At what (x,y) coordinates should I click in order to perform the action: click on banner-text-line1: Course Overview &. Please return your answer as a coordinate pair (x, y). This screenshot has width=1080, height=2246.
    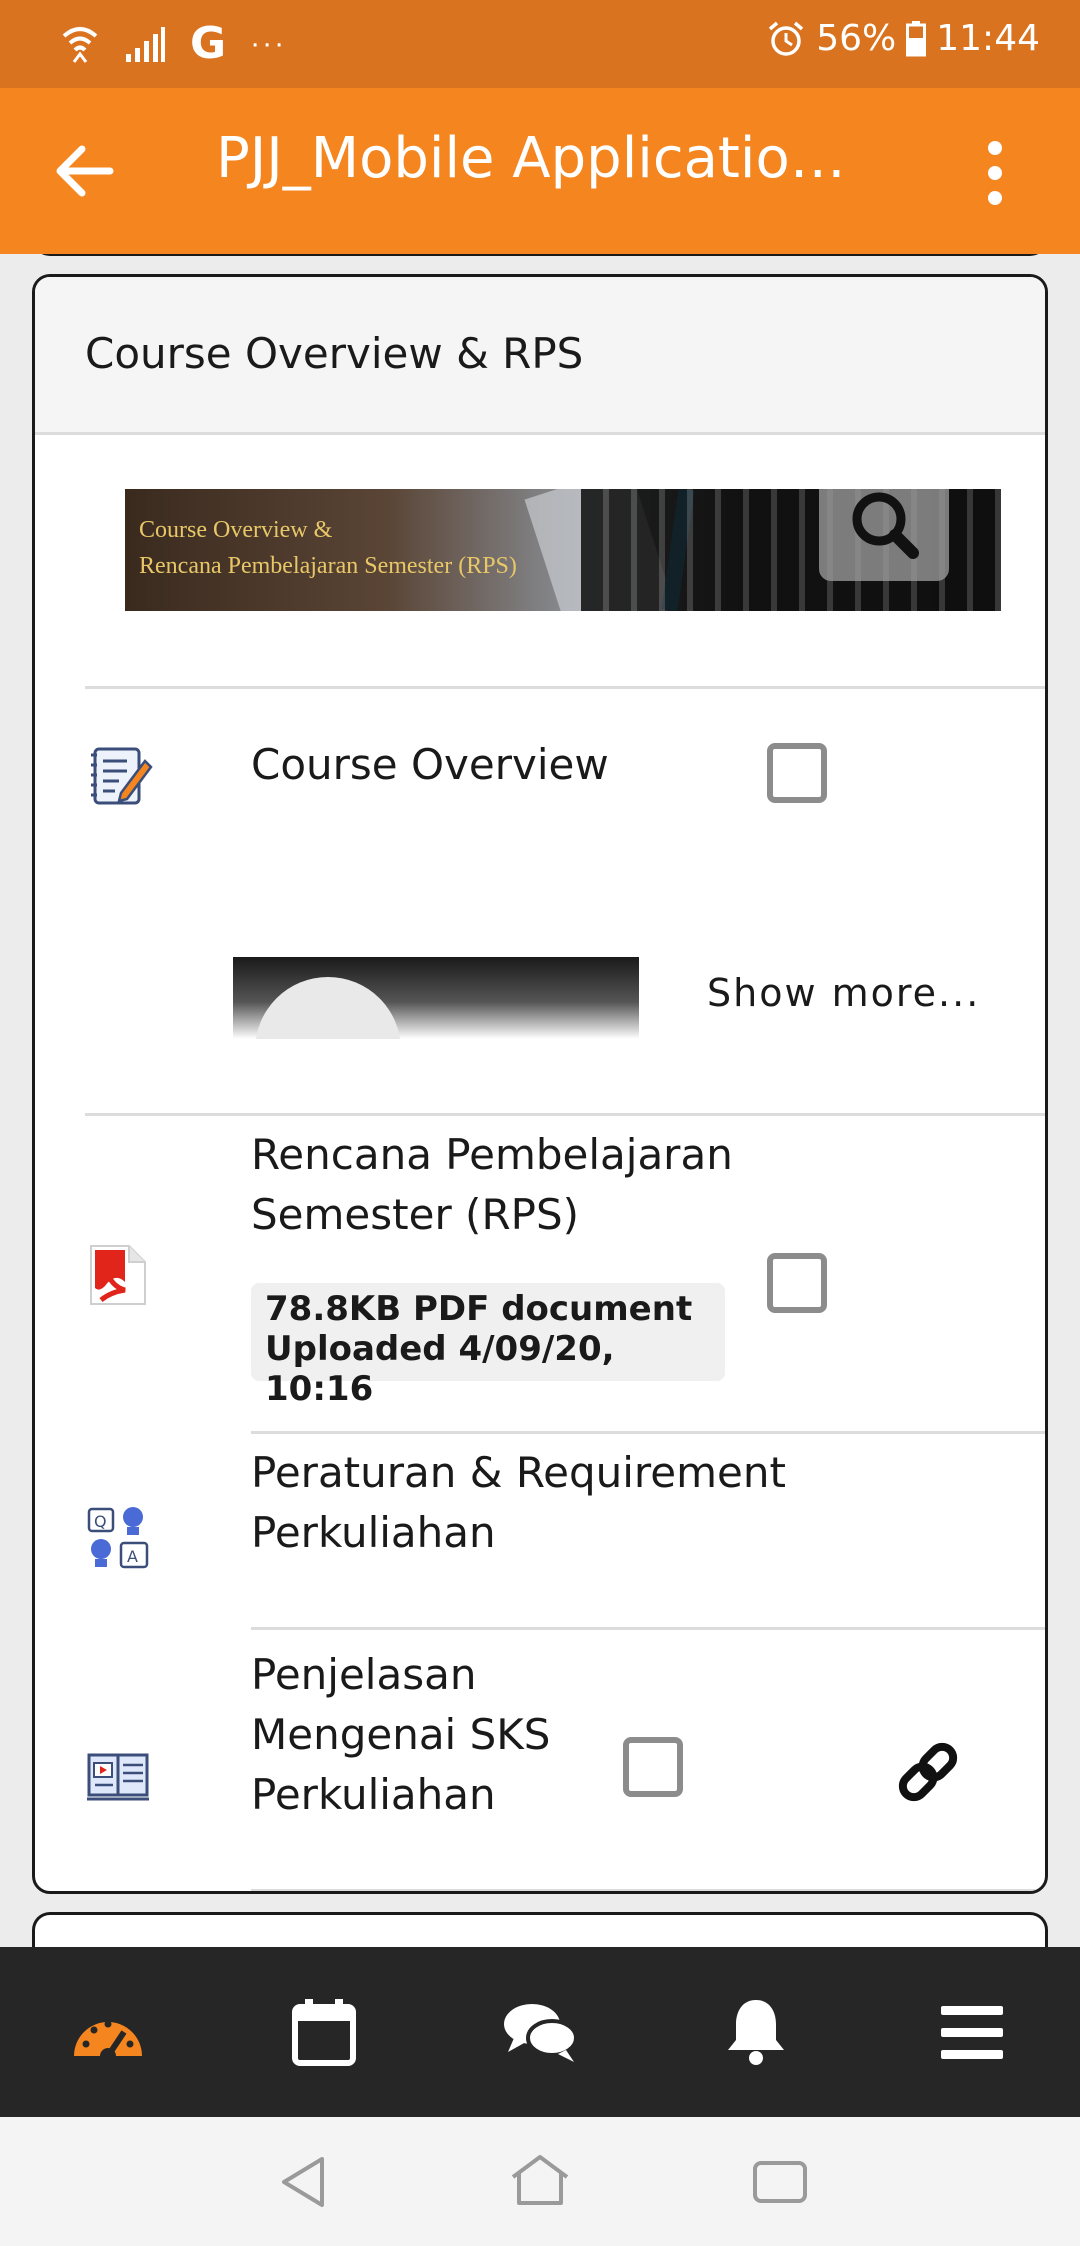
    Looking at the image, I should click on (236, 530).